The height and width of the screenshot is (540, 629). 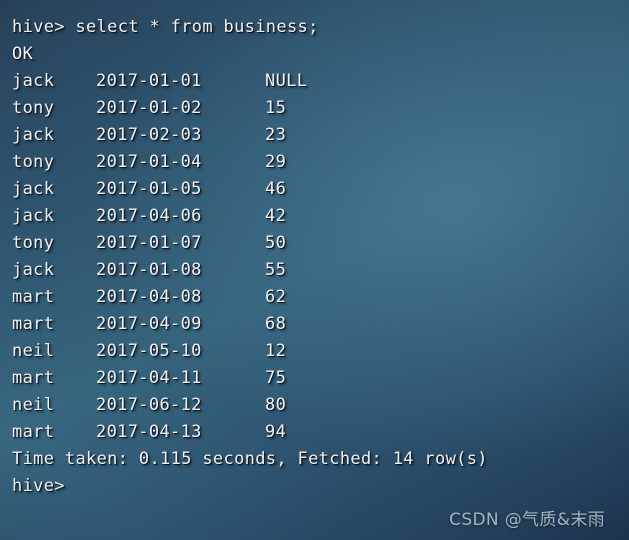 I want to click on cell-orderdate: 2017-04-08, so click(x=149, y=297).